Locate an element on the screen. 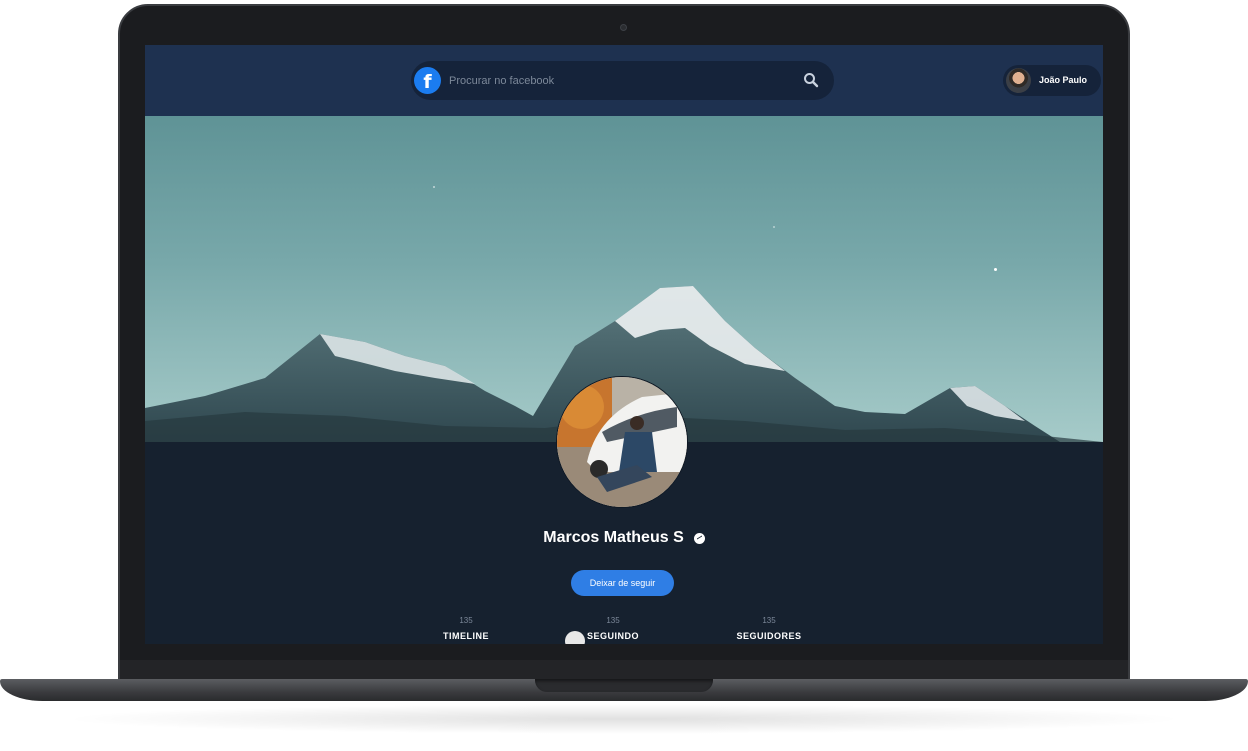  profile-picture is located at coordinates (622, 442).